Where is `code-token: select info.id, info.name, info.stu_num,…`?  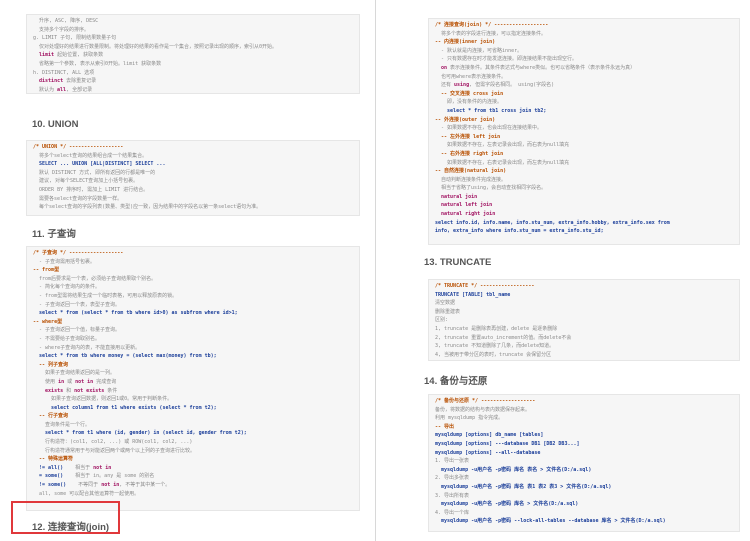
code-token: select info.id, info.name, info.stu_num,… is located at coordinates (552, 222).